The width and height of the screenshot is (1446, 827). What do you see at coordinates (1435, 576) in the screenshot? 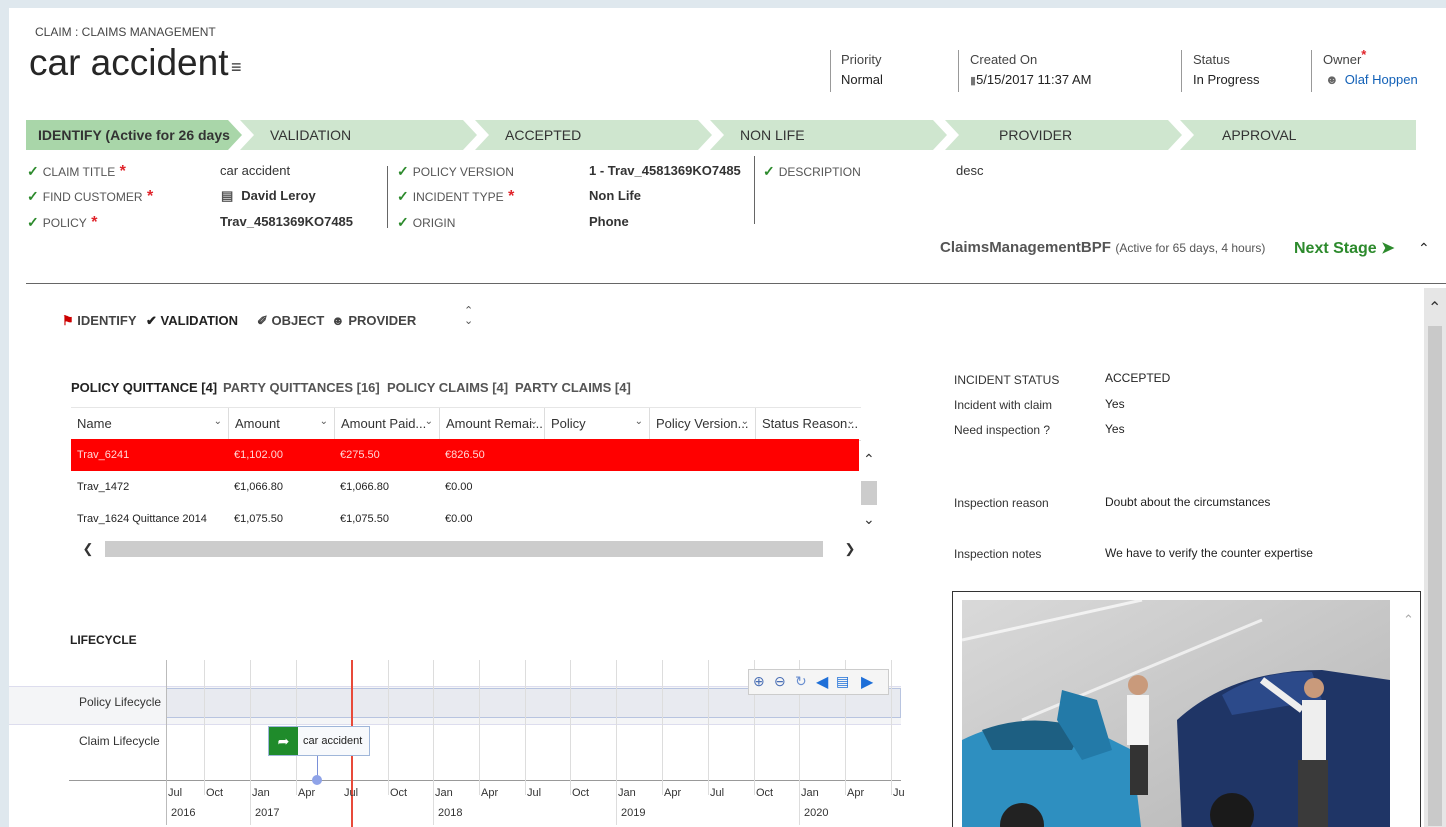
I see `page-scroll-thumb` at bounding box center [1435, 576].